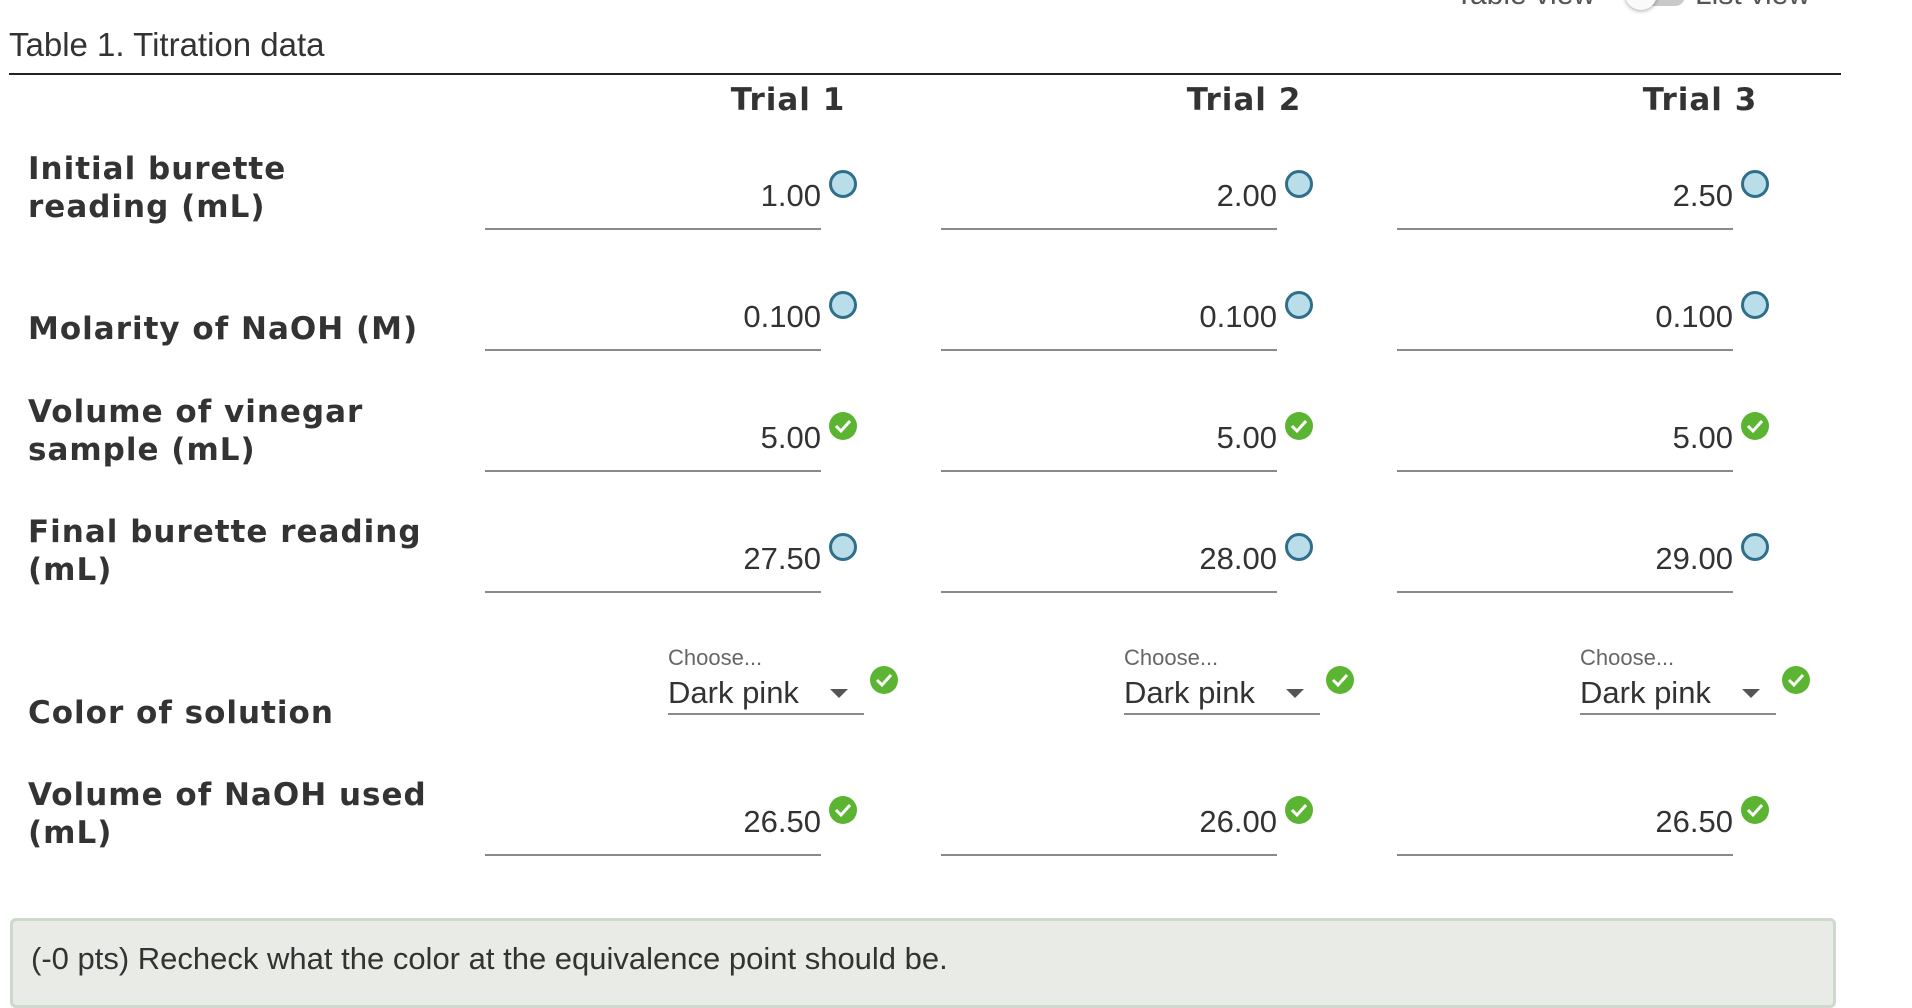 This screenshot has height=1008, width=1912. I want to click on input-final-burette-trial-2: 28.00, so click(1109, 560).